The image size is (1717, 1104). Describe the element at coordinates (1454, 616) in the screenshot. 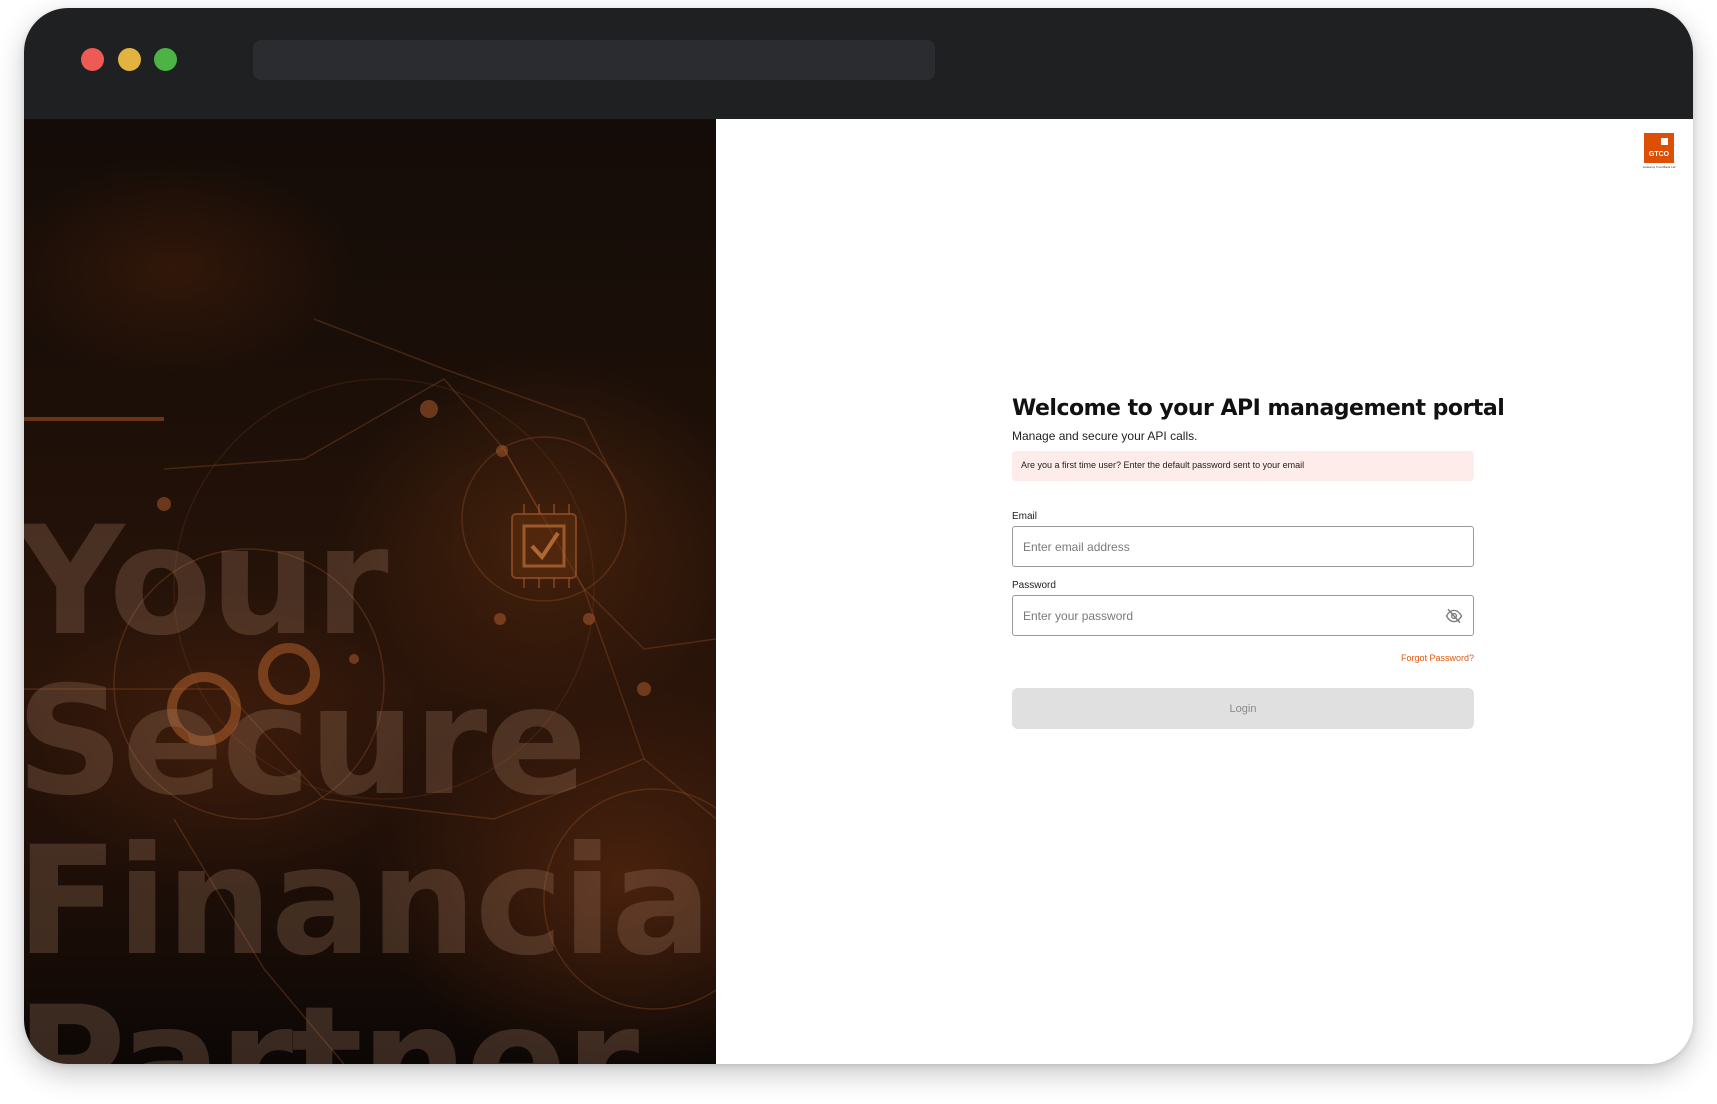

I see `eye-off-icon` at that location.